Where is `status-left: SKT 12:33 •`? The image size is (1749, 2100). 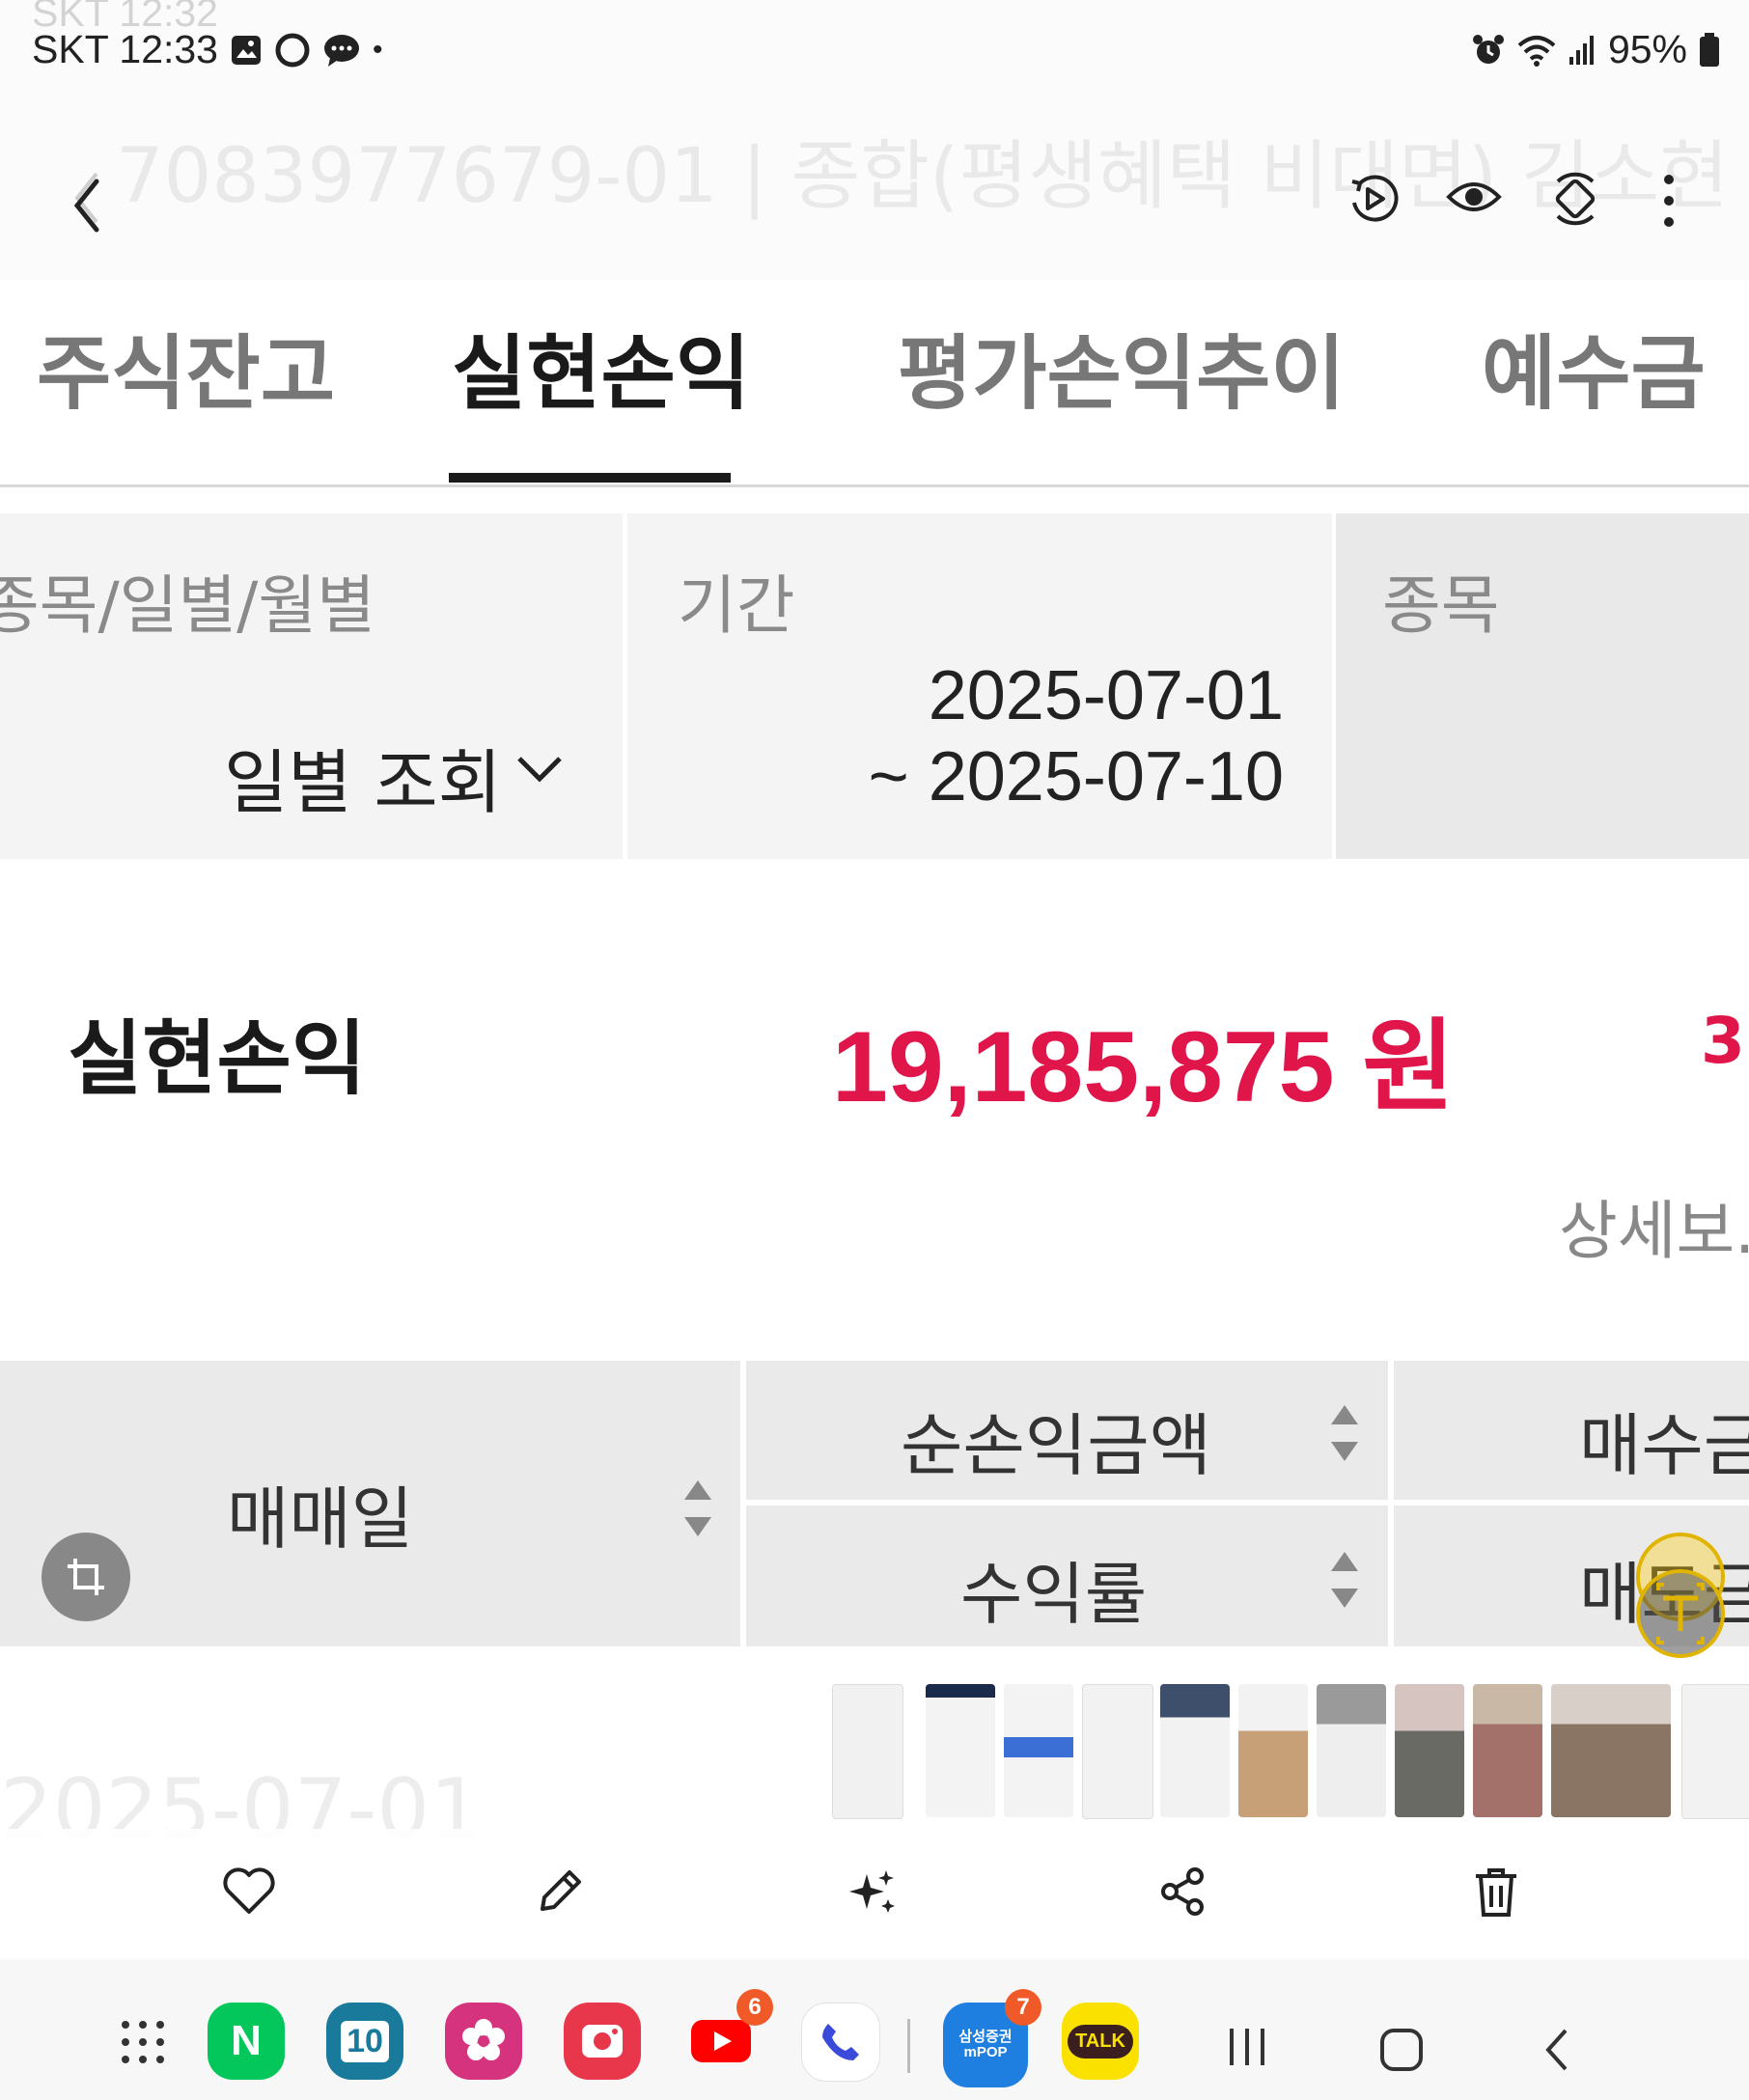 status-left: SKT 12:33 • is located at coordinates (208, 49).